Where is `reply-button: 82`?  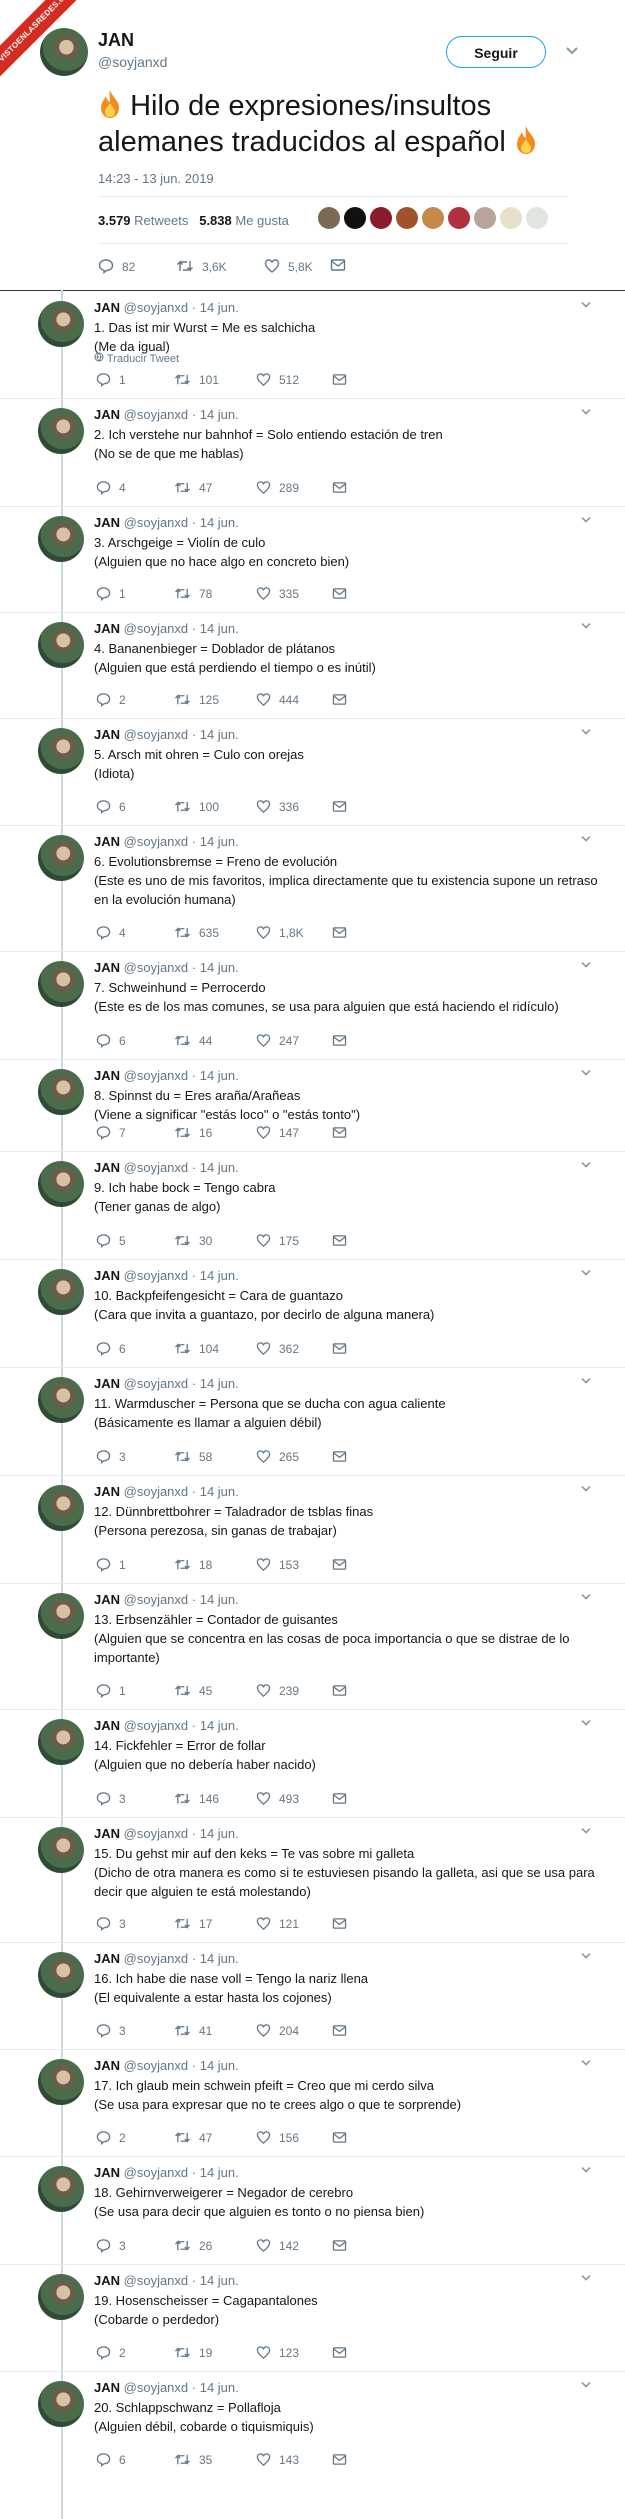
reply-button: 82 is located at coordinates (116, 266).